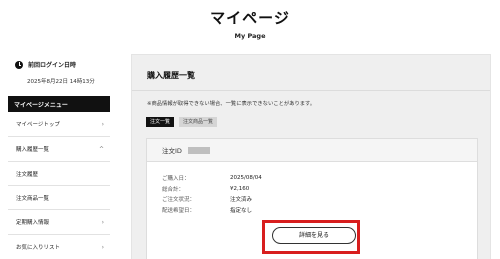  I want to click on row-label: ご注文状況：, so click(179, 200).